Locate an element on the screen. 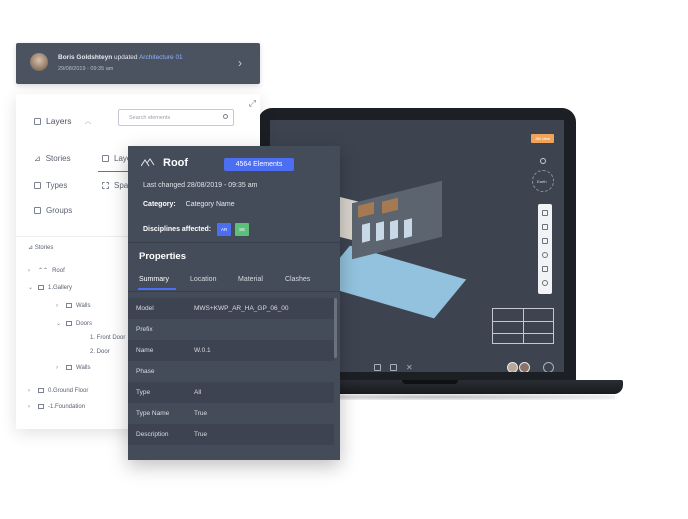  tab-groups: Groups is located at coordinates (53, 210).